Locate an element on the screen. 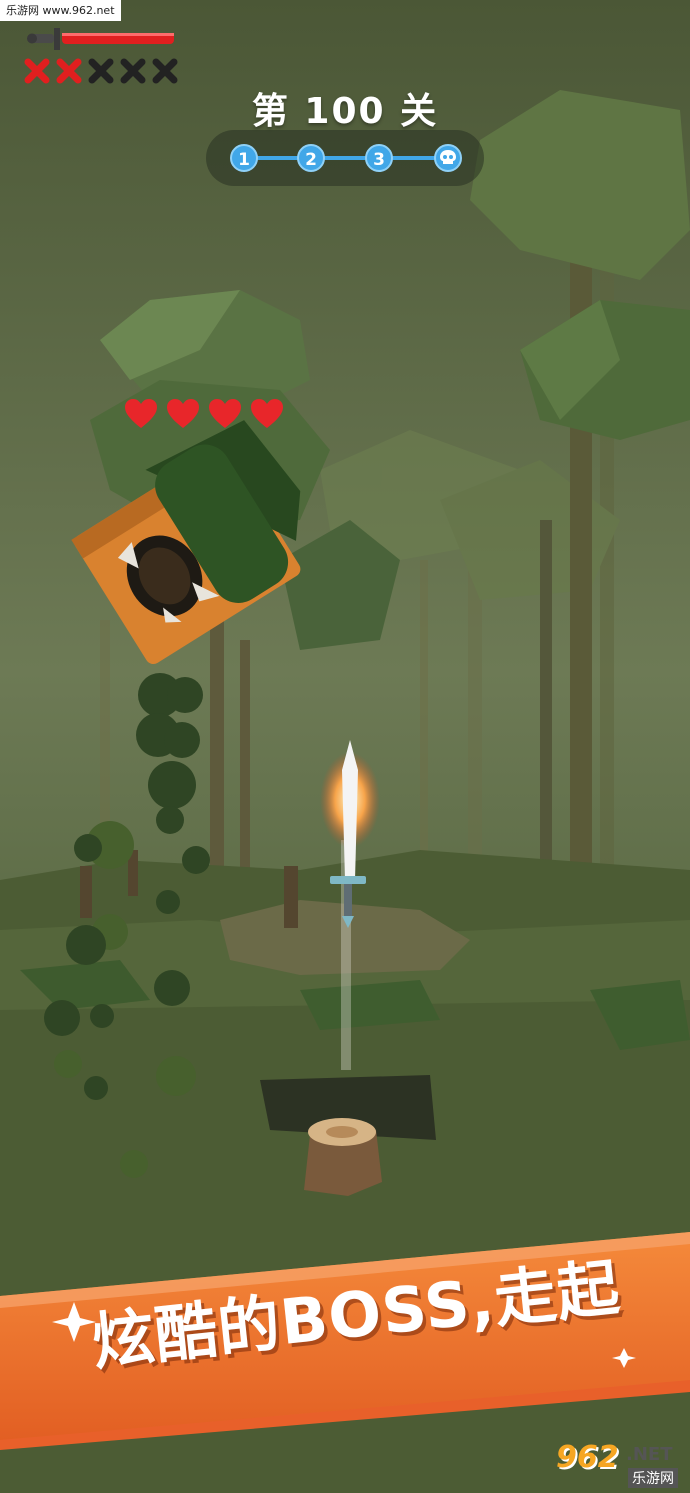 The image size is (690, 1493). boss-hearts is located at coordinates (204, 414).